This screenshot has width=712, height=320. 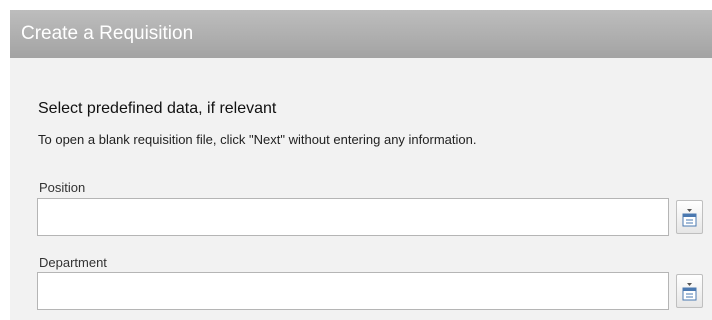 I want to click on position-picker-button, so click(x=689, y=217).